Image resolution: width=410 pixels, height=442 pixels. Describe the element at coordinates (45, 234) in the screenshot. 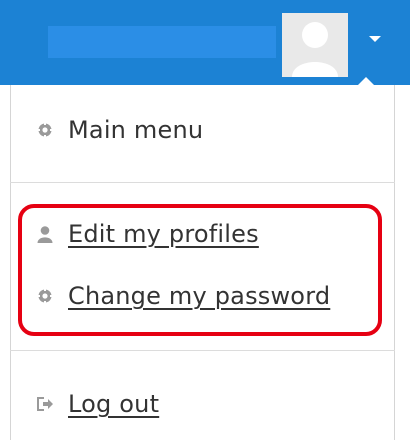

I see `user-icon` at that location.